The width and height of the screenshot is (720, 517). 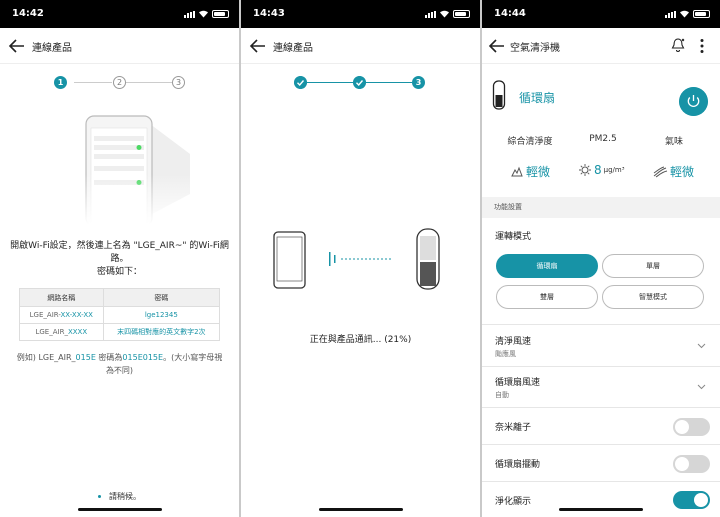 I want to click on purify-display-toggle, so click(x=691, y=500).